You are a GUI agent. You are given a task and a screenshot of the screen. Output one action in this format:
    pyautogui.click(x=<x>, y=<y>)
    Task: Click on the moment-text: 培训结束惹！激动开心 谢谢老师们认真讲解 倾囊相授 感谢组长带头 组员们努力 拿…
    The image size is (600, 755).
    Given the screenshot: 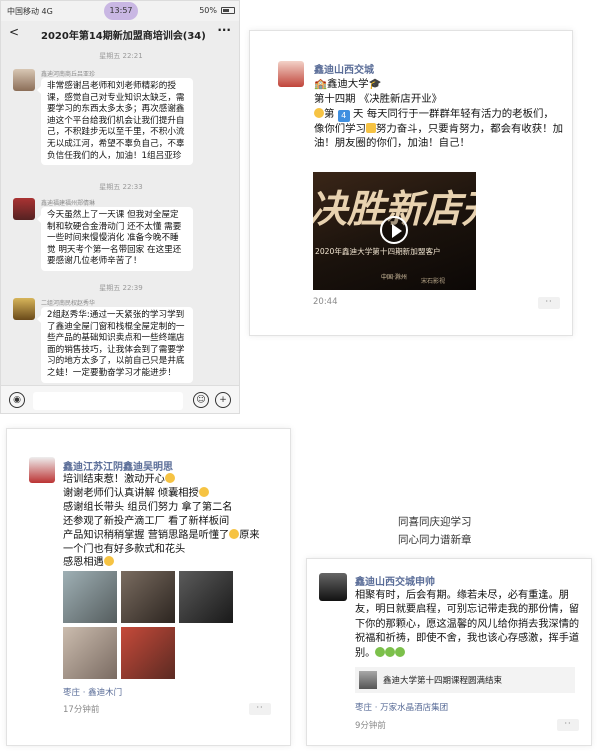 What is the action you would take?
    pyautogui.click(x=173, y=521)
    